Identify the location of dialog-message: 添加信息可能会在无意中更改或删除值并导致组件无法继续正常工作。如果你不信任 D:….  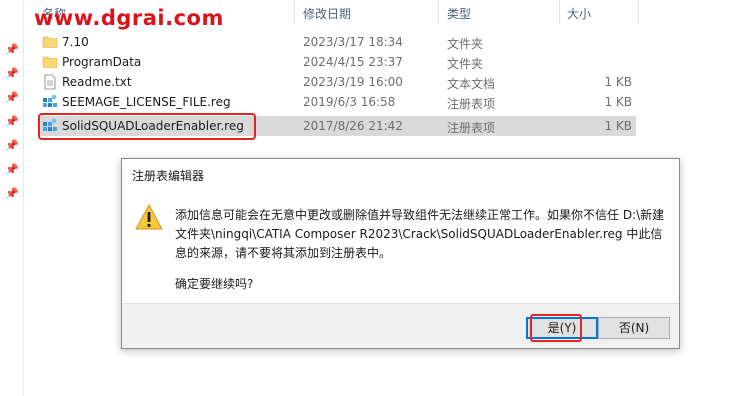
(425, 234).